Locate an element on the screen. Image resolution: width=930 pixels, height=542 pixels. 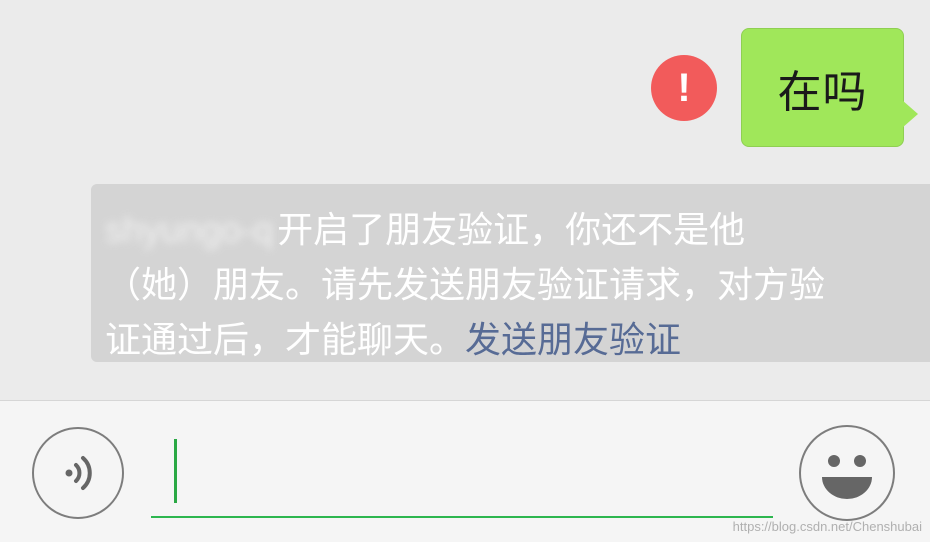
message-text: 在吗 is located at coordinates (822, 92).